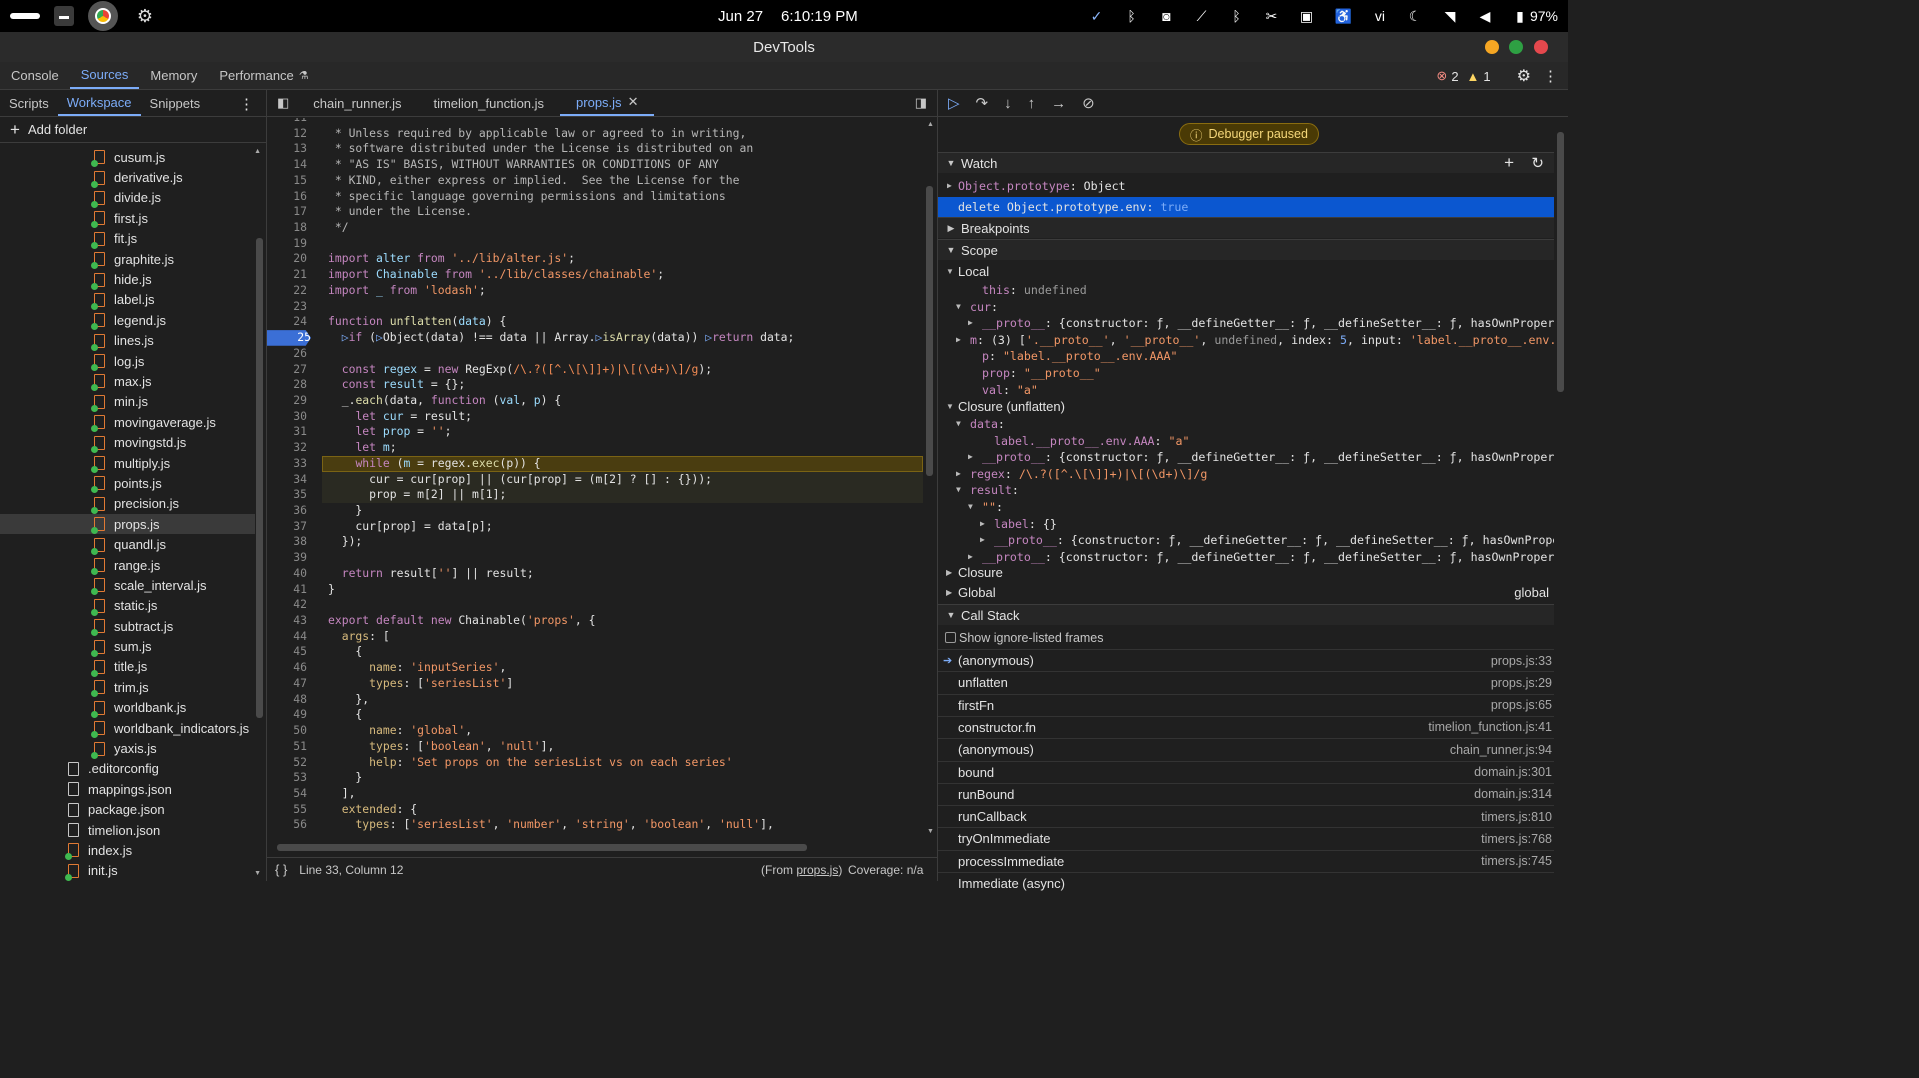  What do you see at coordinates (127, 544) in the screenshot?
I see `list-item: quandl.js` at bounding box center [127, 544].